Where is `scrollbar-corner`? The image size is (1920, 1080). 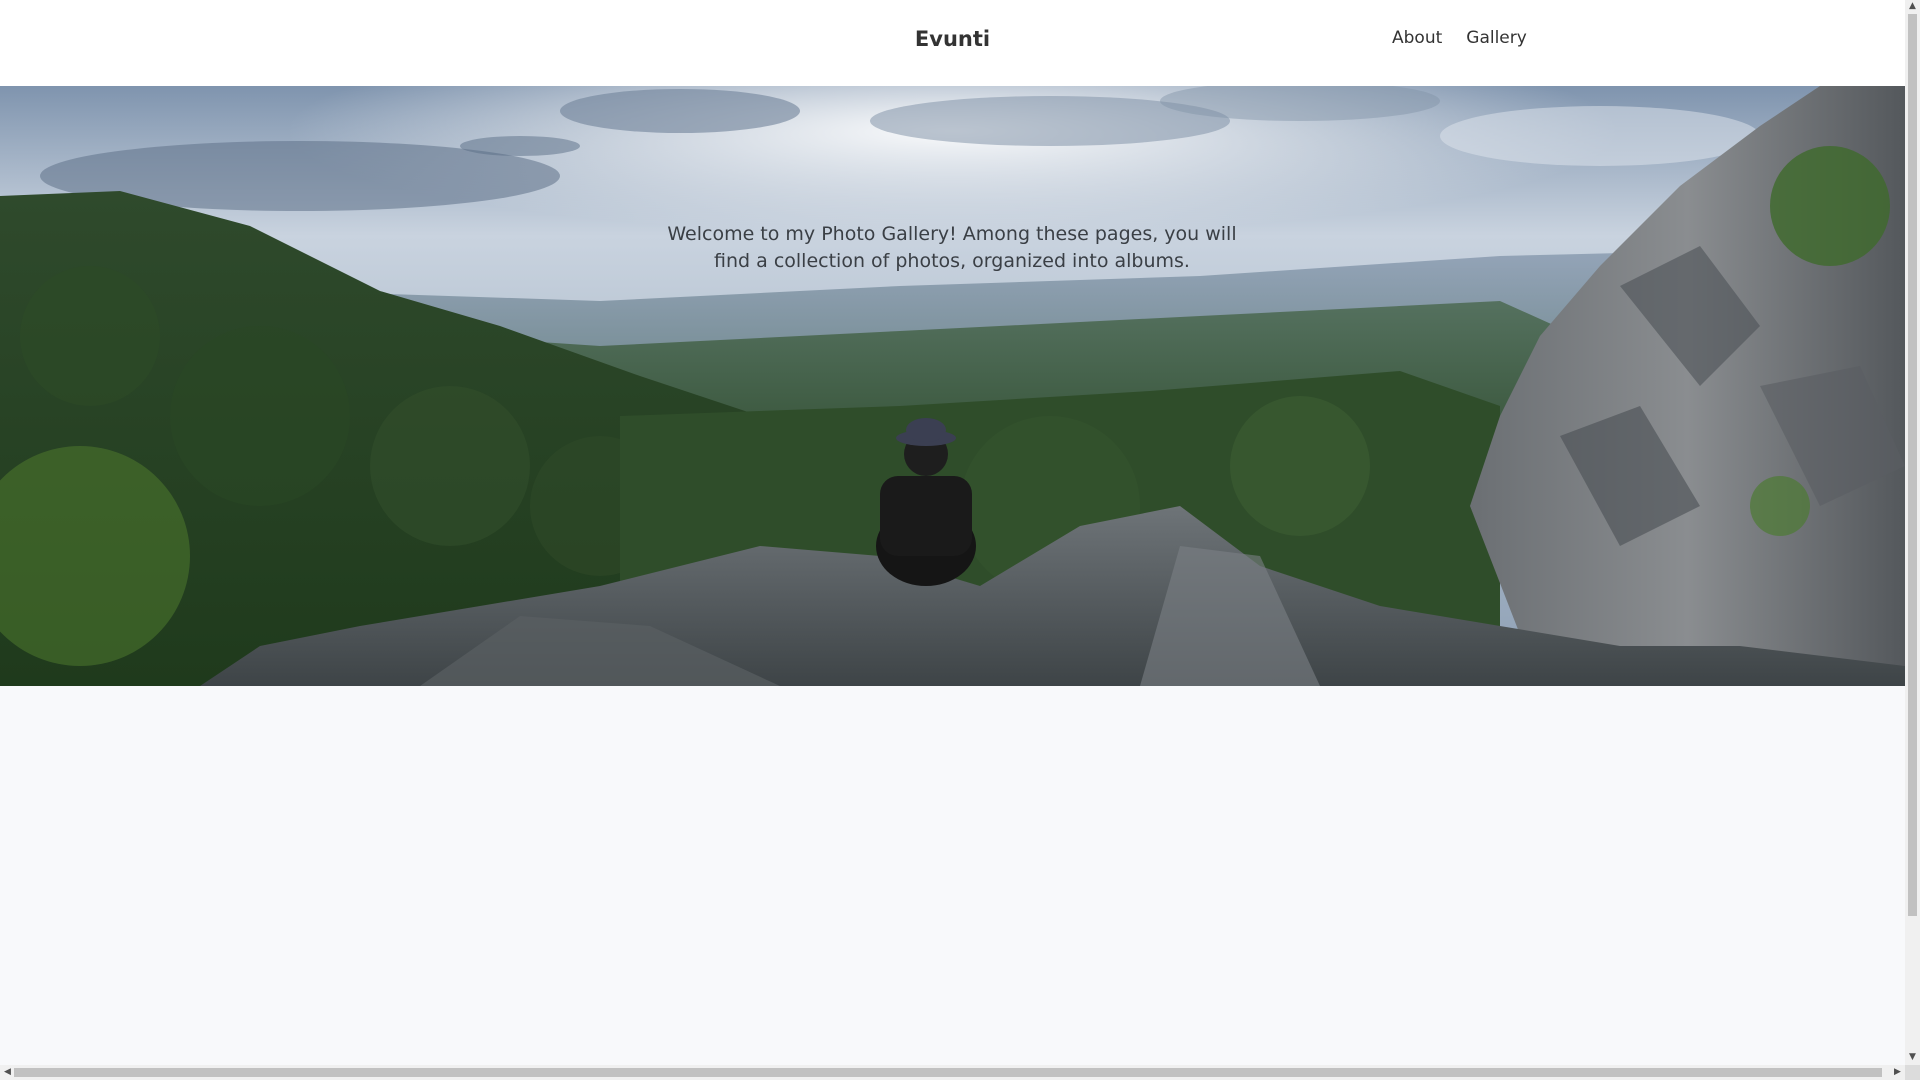 scrollbar-corner is located at coordinates (1912, 1072).